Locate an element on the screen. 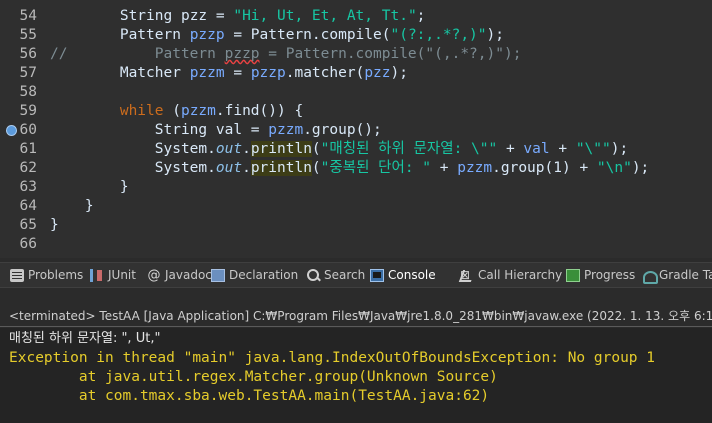 Image resolution: width=712 pixels, height=423 pixels. tab-call-hierarchy: Call Hierarchy is located at coordinates (509, 275).